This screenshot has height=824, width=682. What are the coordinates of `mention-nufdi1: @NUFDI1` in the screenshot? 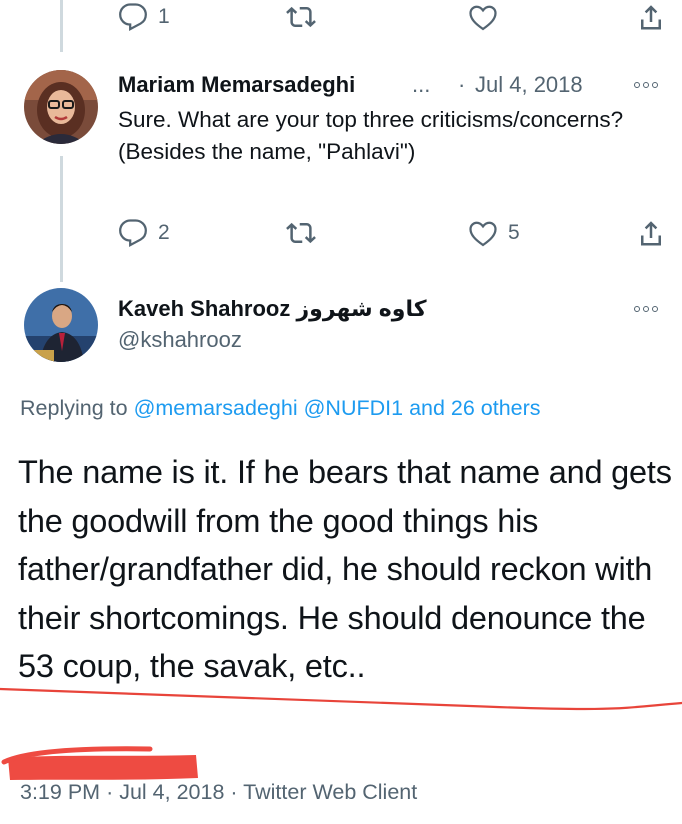 It's located at (353, 408).